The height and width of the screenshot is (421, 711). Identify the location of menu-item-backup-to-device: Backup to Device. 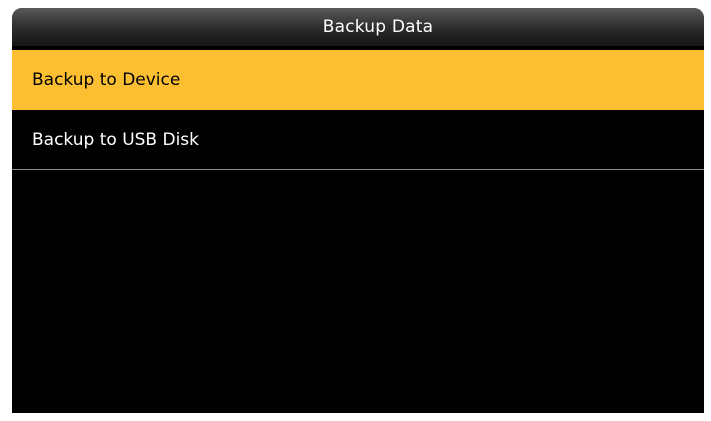
(358, 80).